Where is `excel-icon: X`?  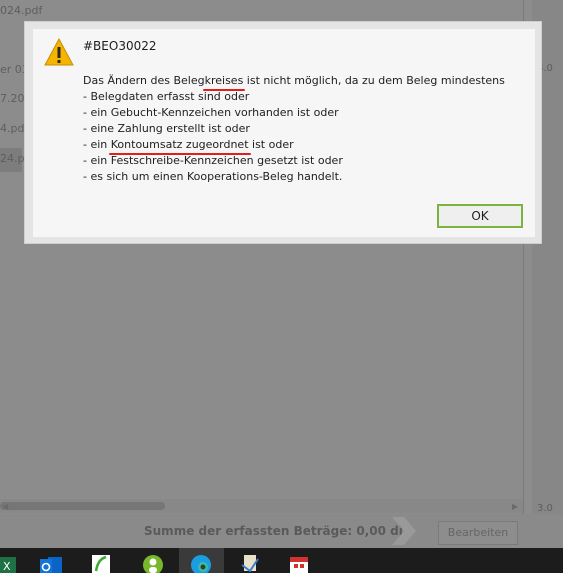
excel-icon: X is located at coordinates (11, 563).